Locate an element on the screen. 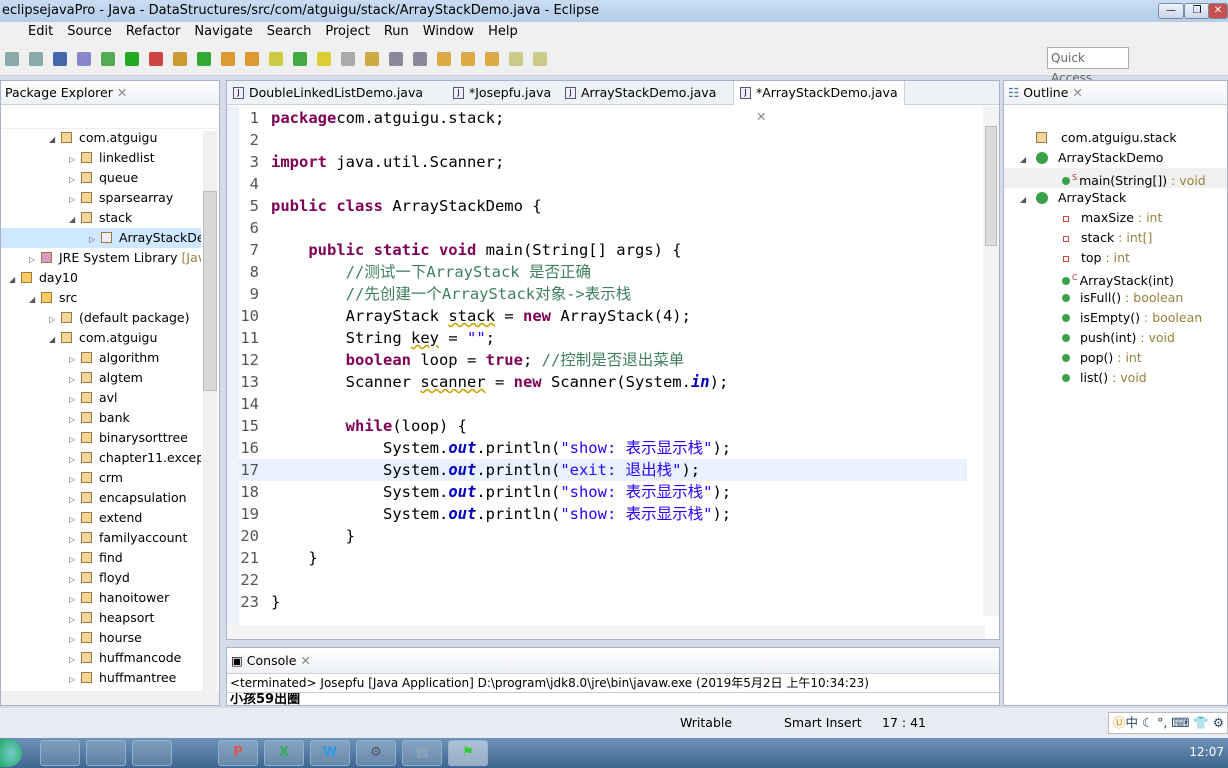 Image resolution: width=1228 pixels, height=768 pixels. taskbar-app-button: ⚙ is located at coordinates (376, 753).